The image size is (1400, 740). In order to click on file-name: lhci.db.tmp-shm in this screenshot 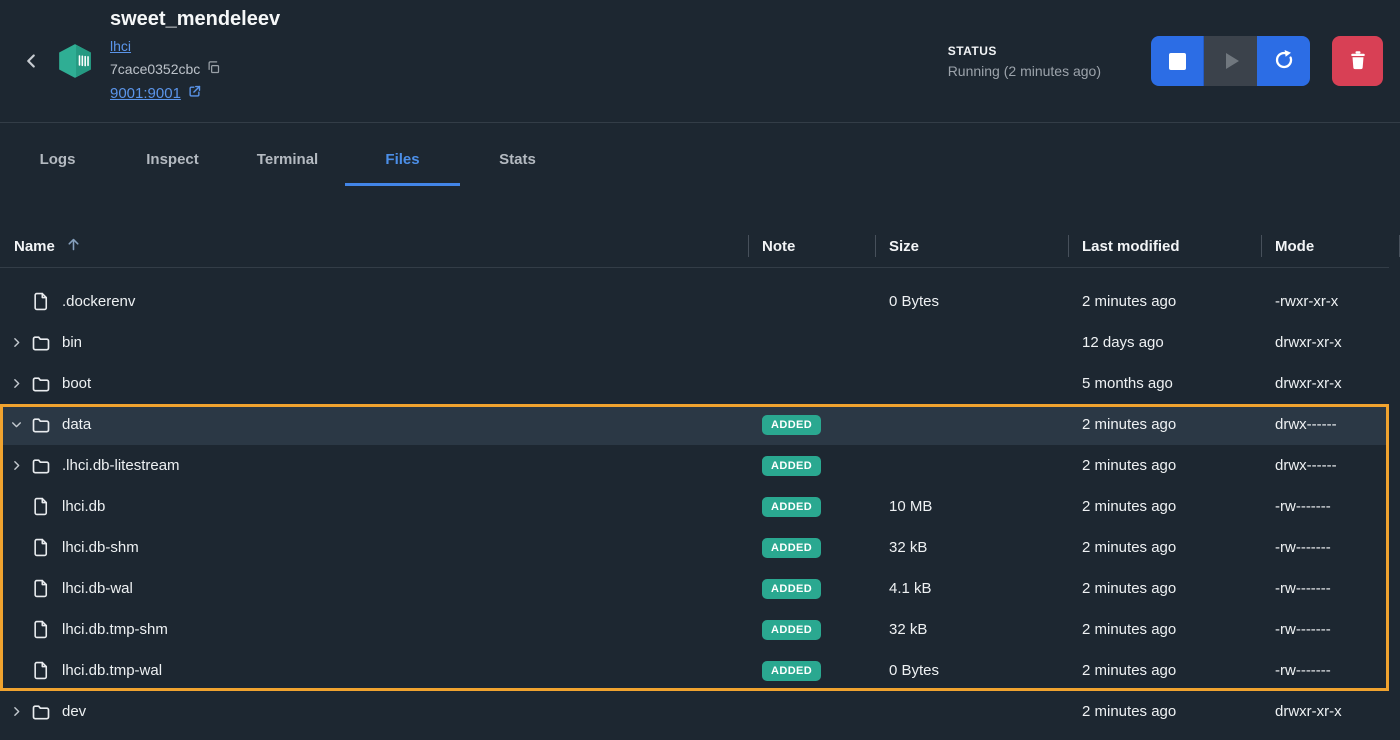, I will do `click(115, 629)`.